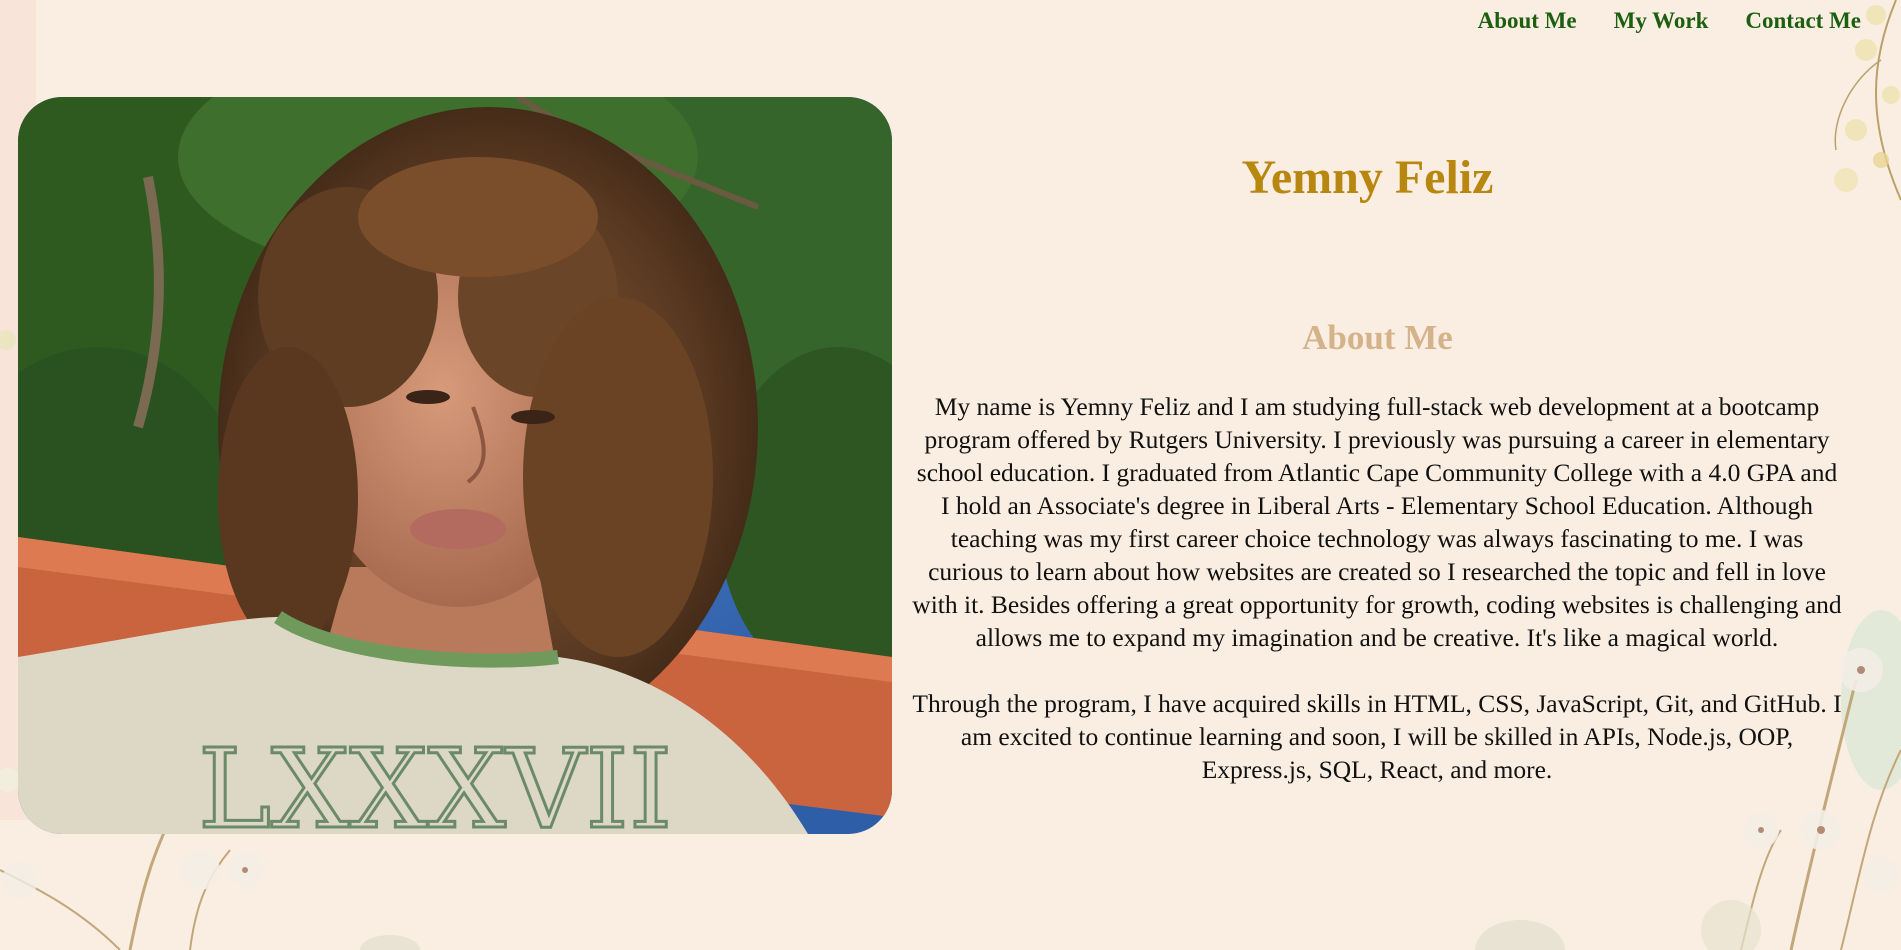  What do you see at coordinates (435, 779) in the screenshot?
I see `svg-text: LXXXVII` at bounding box center [435, 779].